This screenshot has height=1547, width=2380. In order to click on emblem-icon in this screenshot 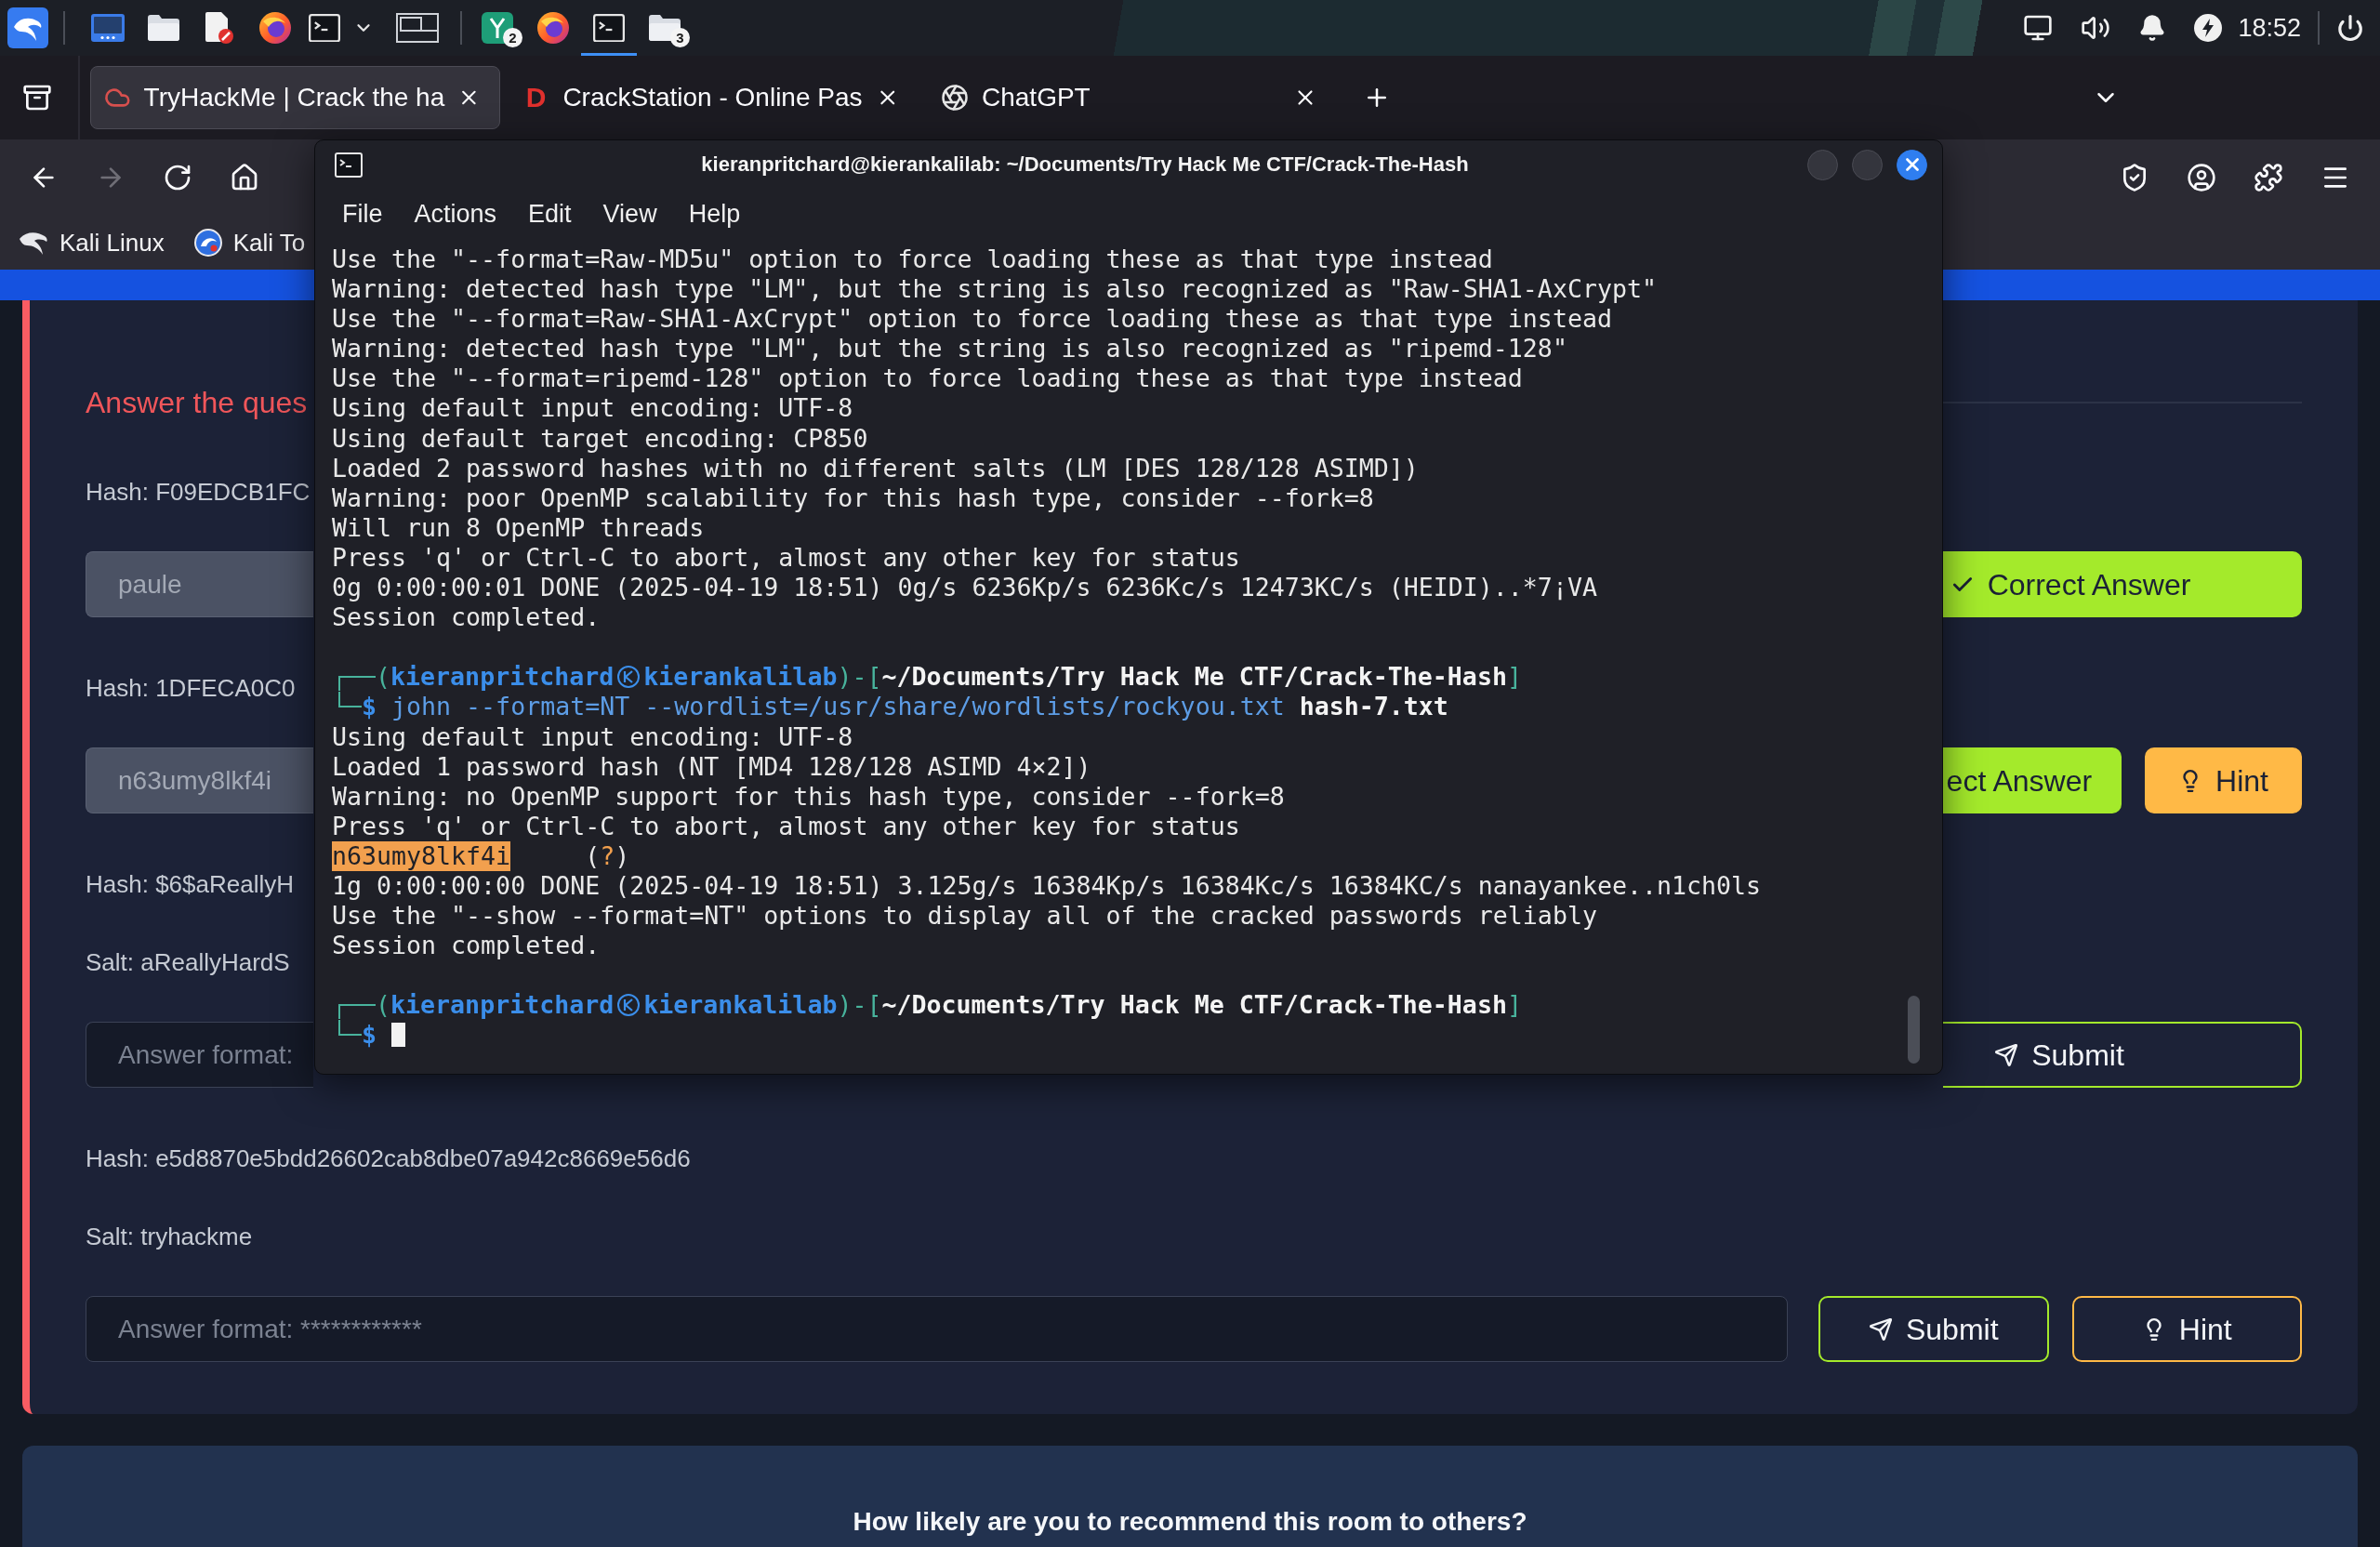, I will do `click(207, 243)`.